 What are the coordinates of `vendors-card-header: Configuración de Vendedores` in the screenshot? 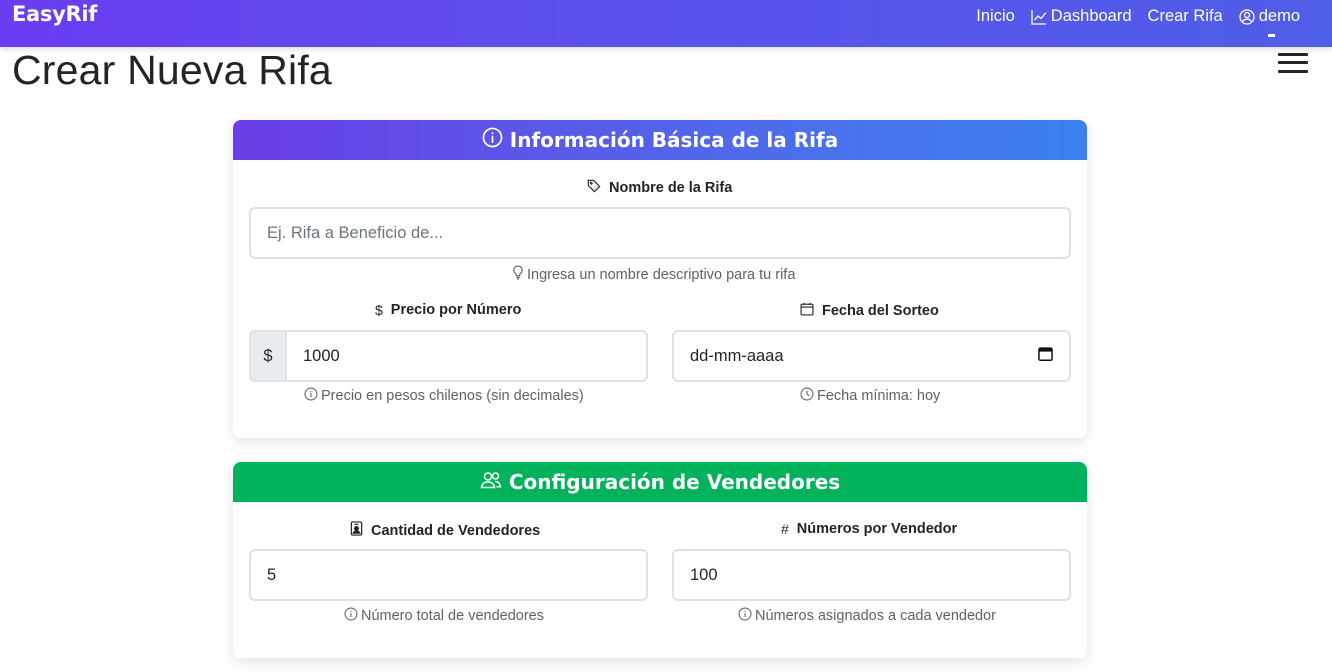 It's located at (660, 482).